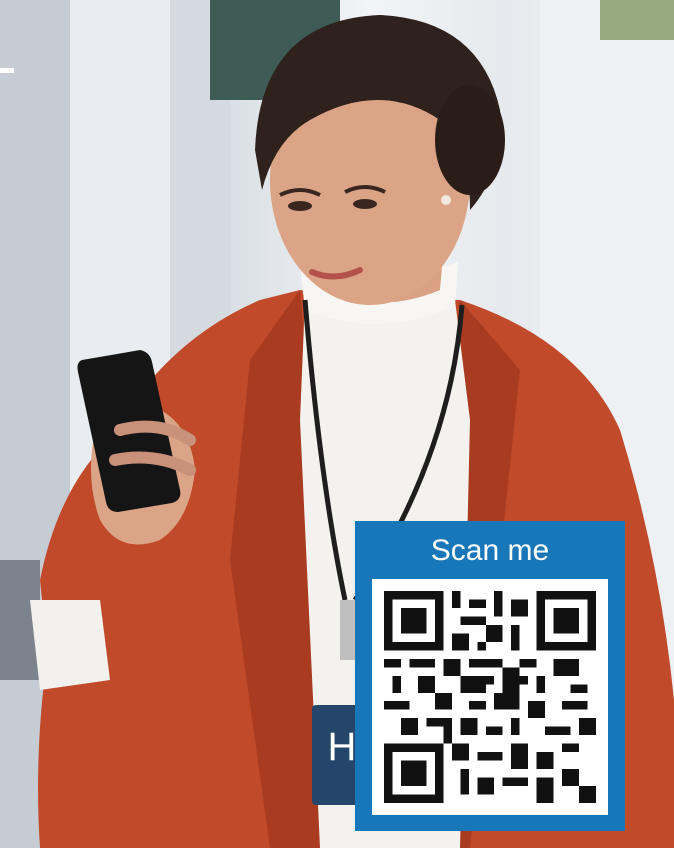 This screenshot has height=848, width=674. I want to click on qr-code-icon, so click(490, 697).